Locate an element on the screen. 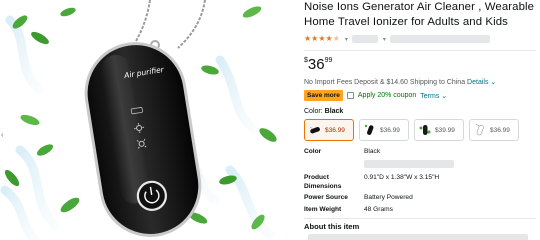 The height and width of the screenshot is (240, 540). spec-value: Black is located at coordinates (372, 151).